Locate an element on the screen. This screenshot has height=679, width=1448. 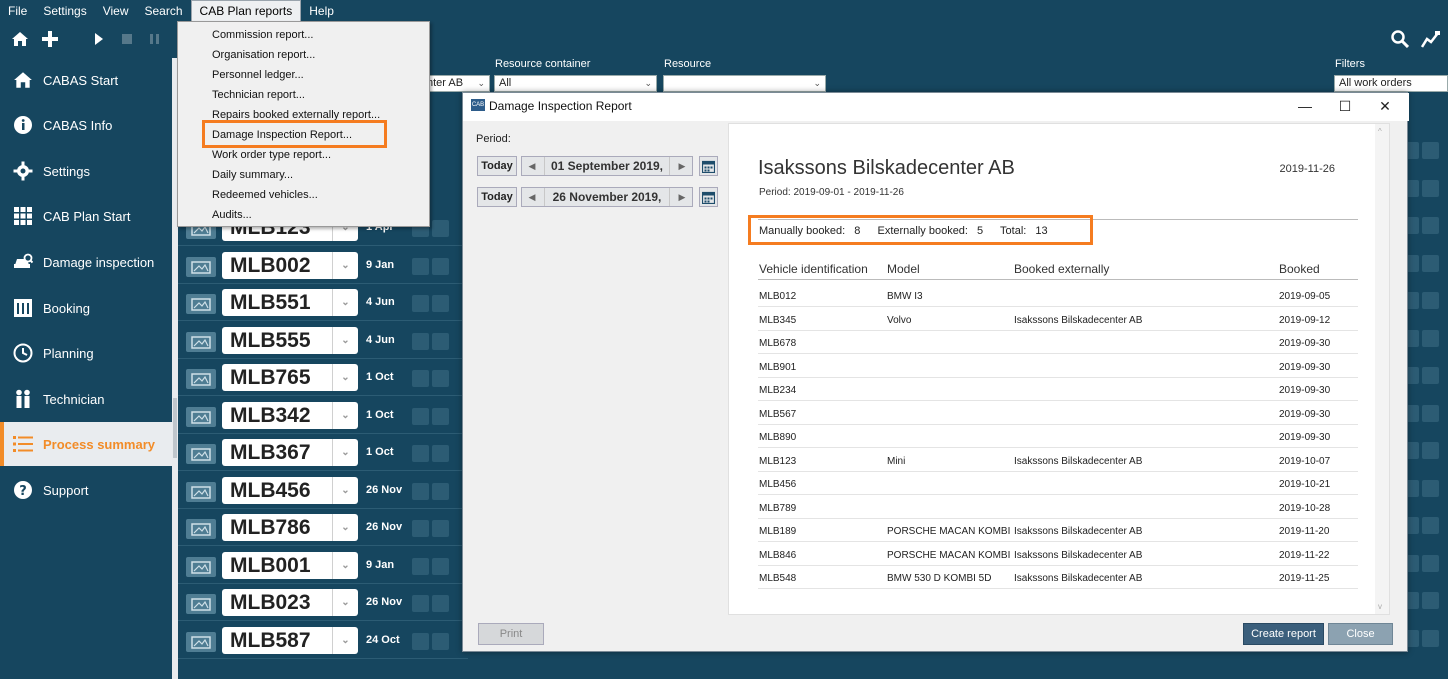
license-plate: MLB786 ⌄ is located at coordinates (290, 527).